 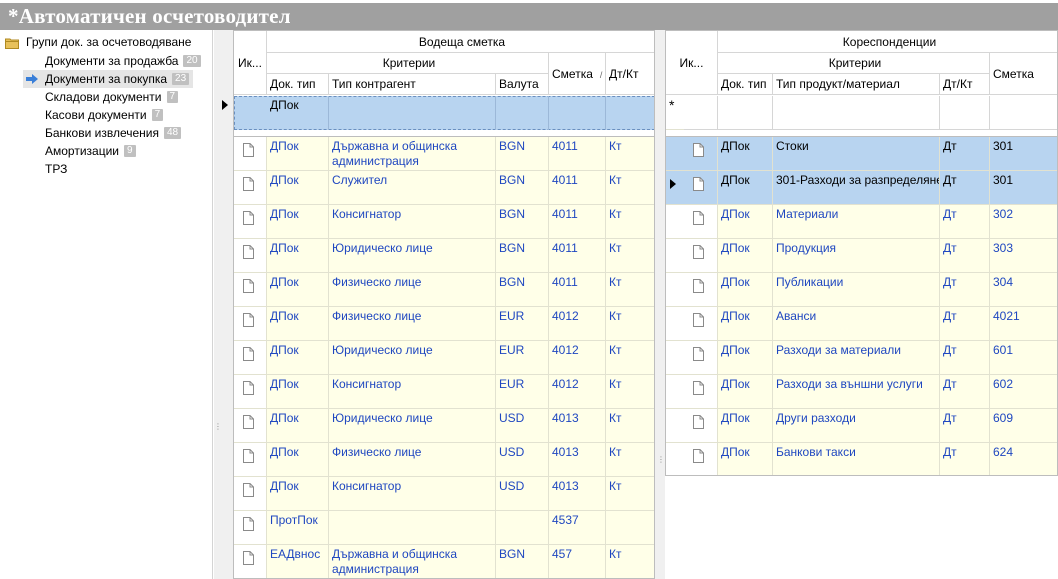 I want to click on tree-item: Амортизации 9, so click(x=81, y=151).